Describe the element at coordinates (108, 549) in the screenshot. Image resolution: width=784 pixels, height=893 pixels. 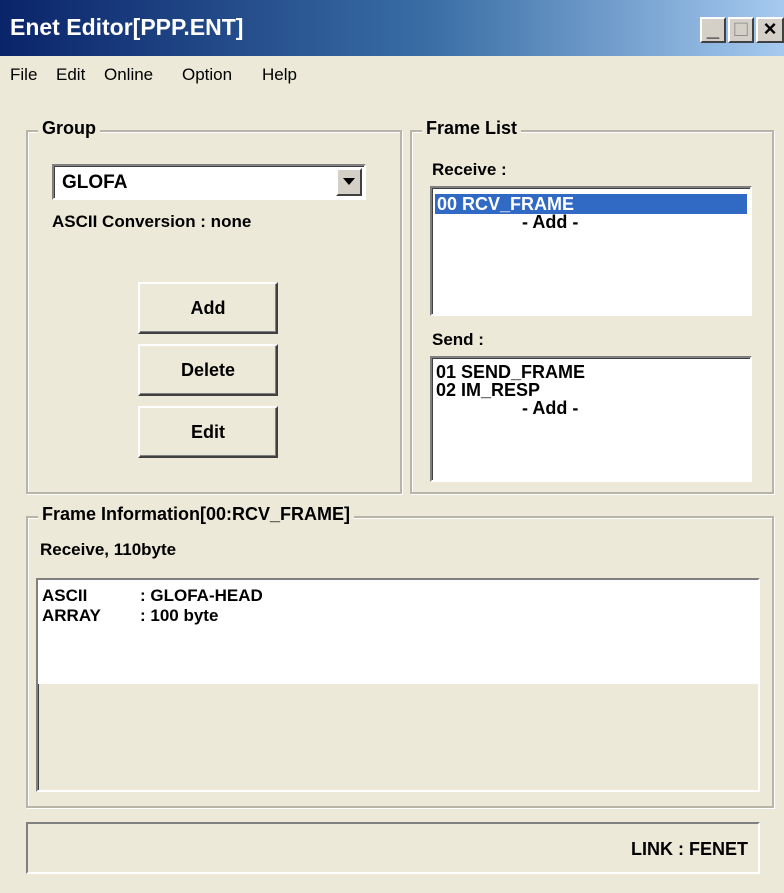
I see `frame-summary: Receive, 110byte` at that location.